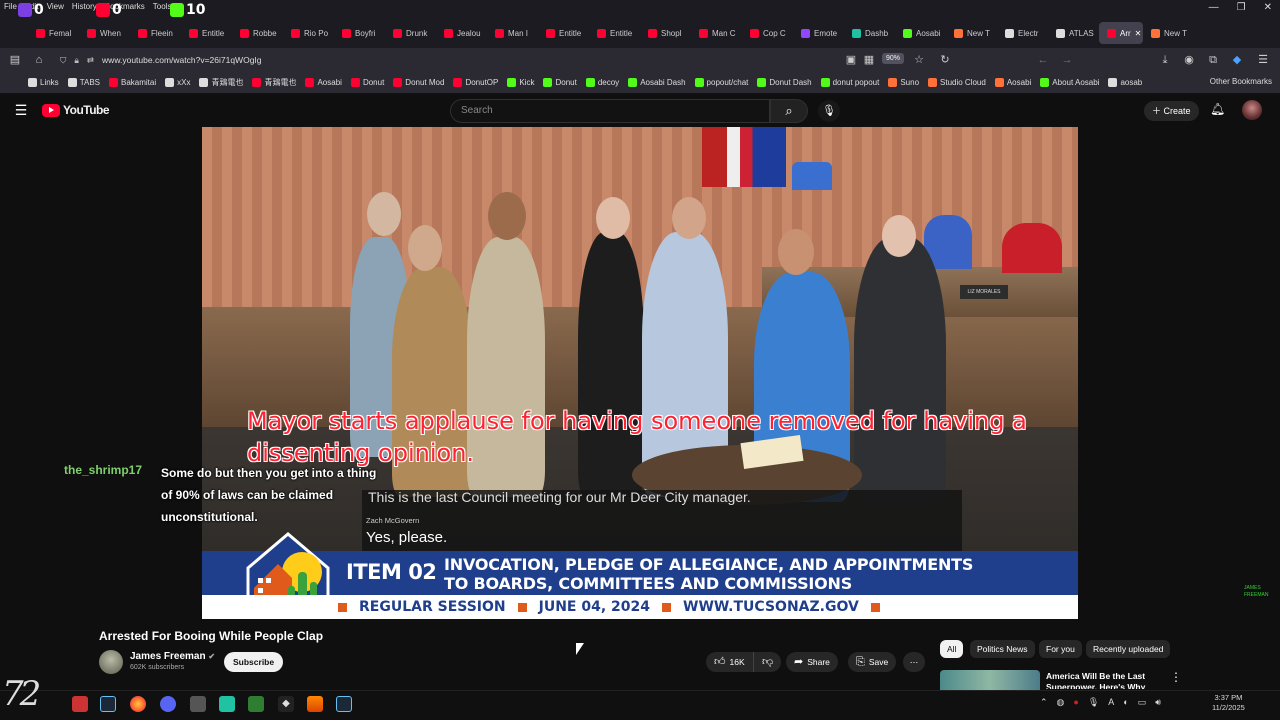  What do you see at coordinates (80, 704) in the screenshot?
I see `app-icon-news` at bounding box center [80, 704].